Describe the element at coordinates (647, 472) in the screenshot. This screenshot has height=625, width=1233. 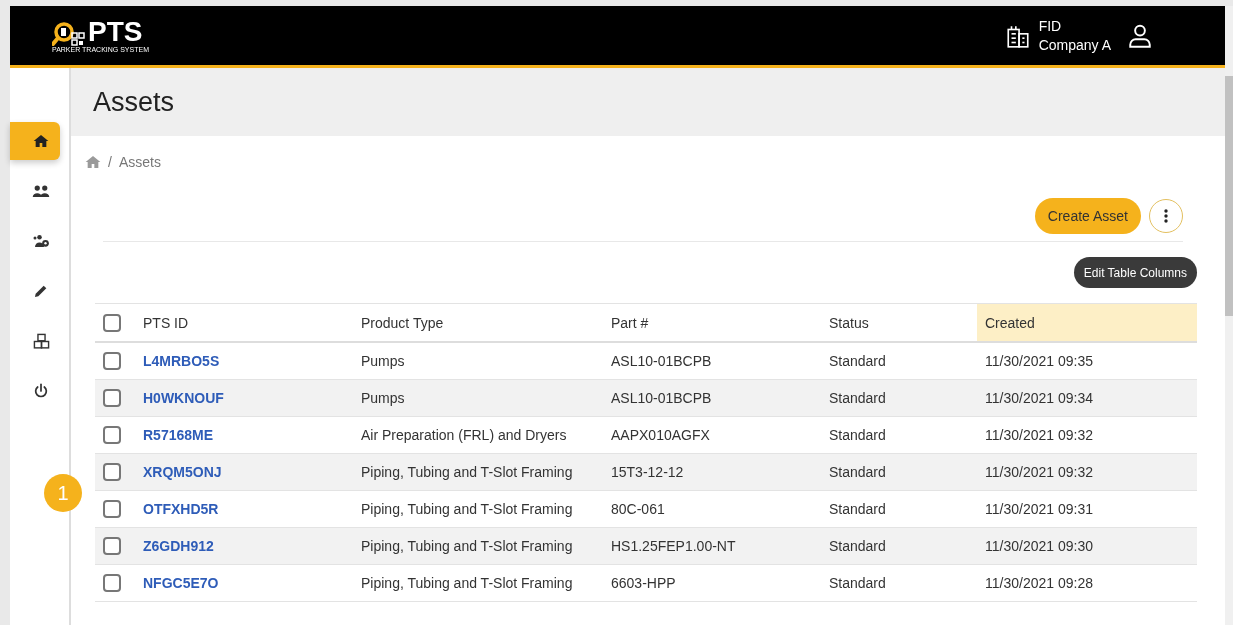
I see `table-cell: 15T3-12-12` at that location.